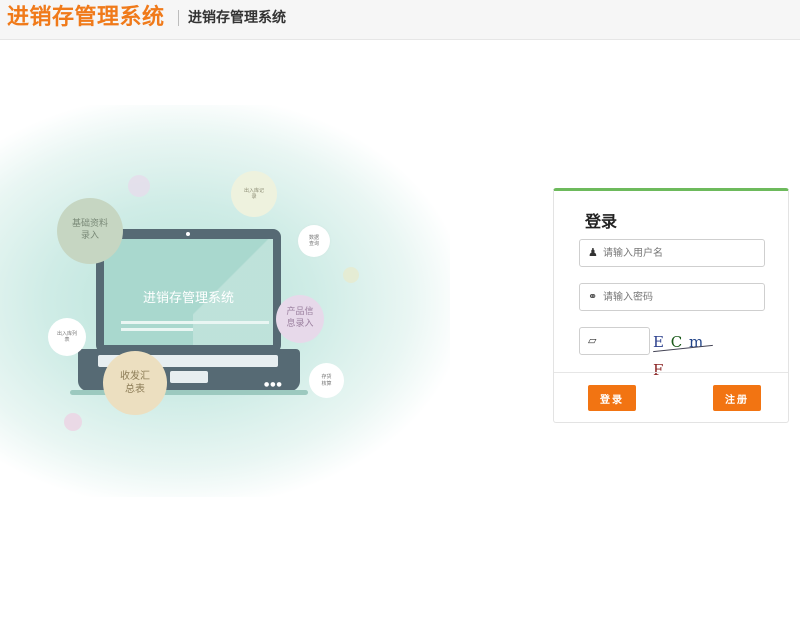  What do you see at coordinates (178, 18) in the screenshot?
I see `header-divider` at bounding box center [178, 18].